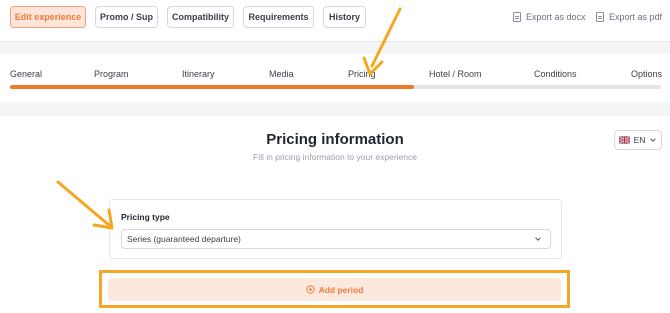 Image resolution: width=670 pixels, height=313 pixels. Describe the element at coordinates (212, 87) in the screenshot. I see `step-progress-fill` at that location.